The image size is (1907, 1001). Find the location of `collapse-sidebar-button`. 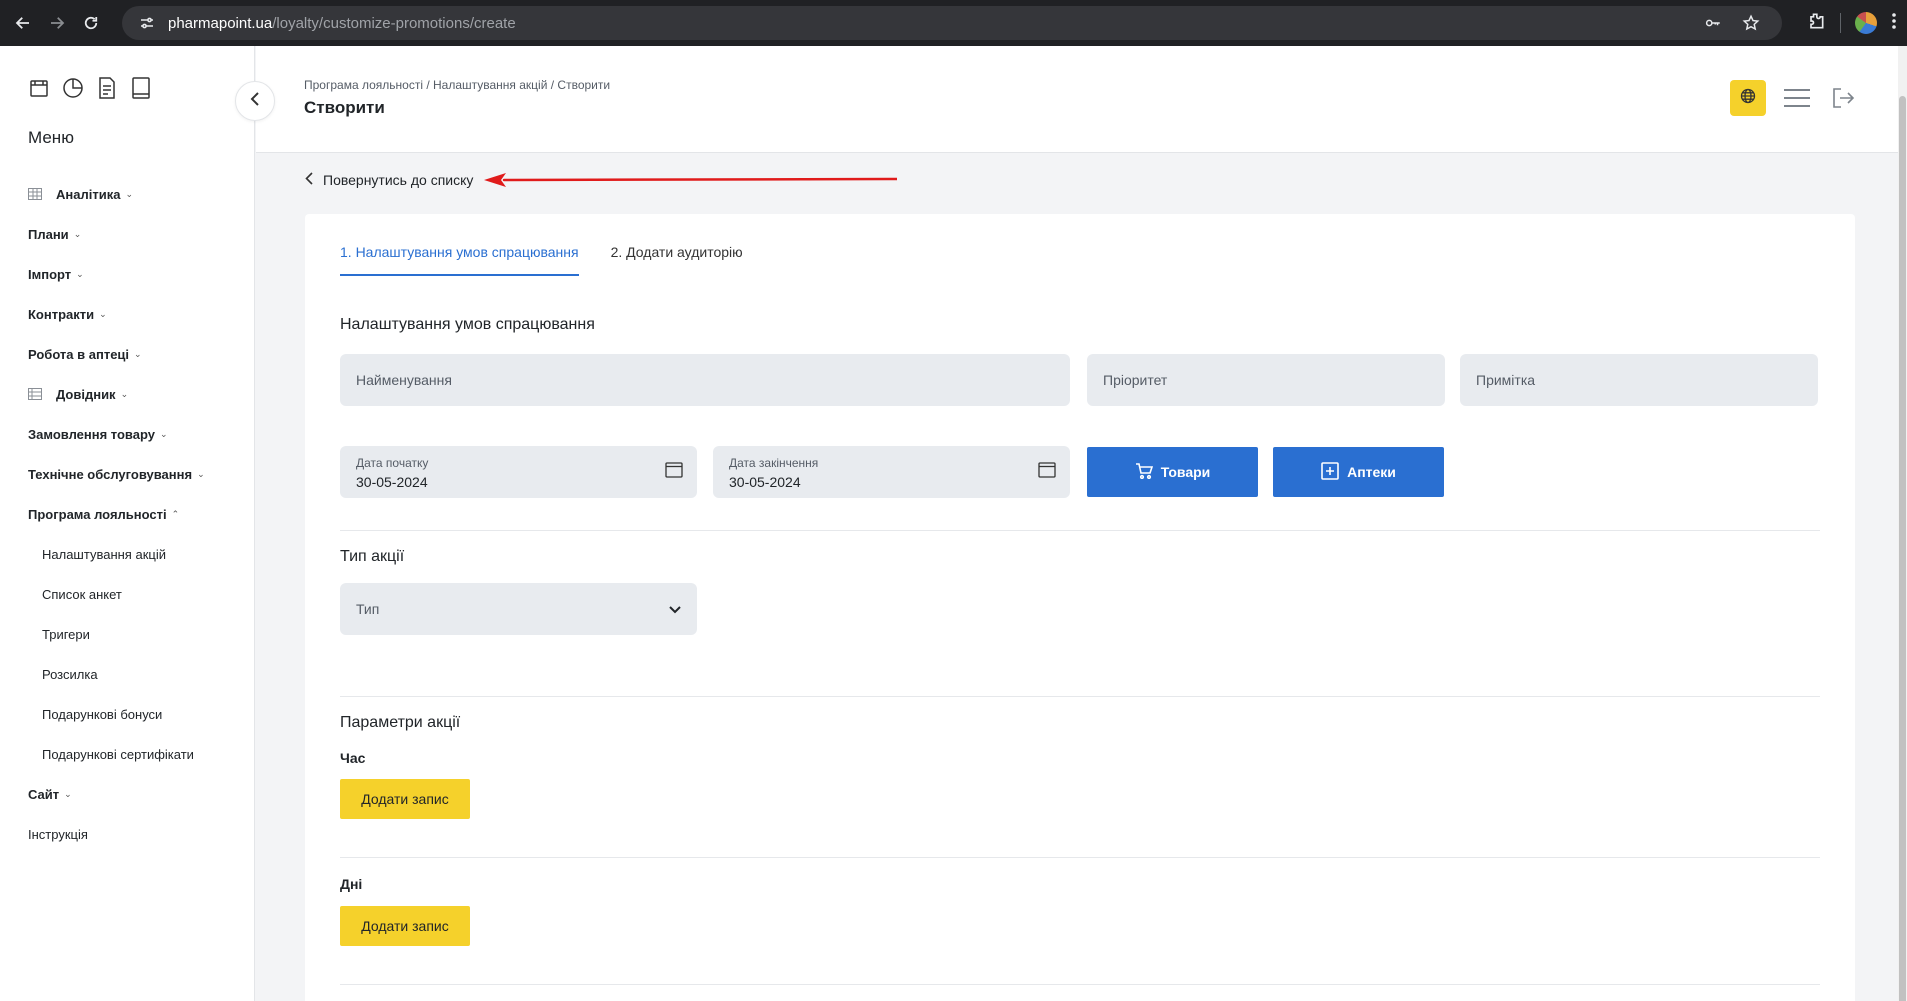

collapse-sidebar-button is located at coordinates (255, 101).